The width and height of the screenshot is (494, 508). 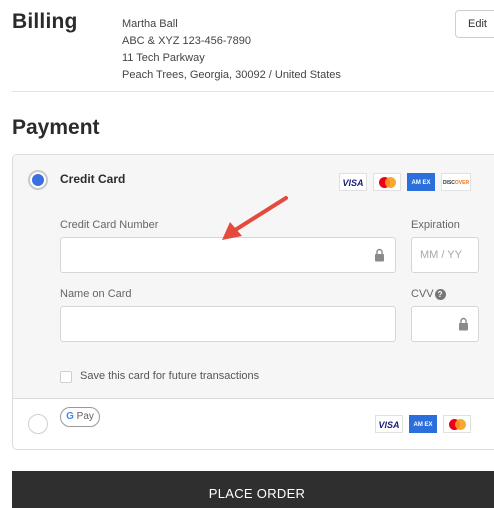 I want to click on place-order-button: PLACE ORDER, so click(x=253, y=489).